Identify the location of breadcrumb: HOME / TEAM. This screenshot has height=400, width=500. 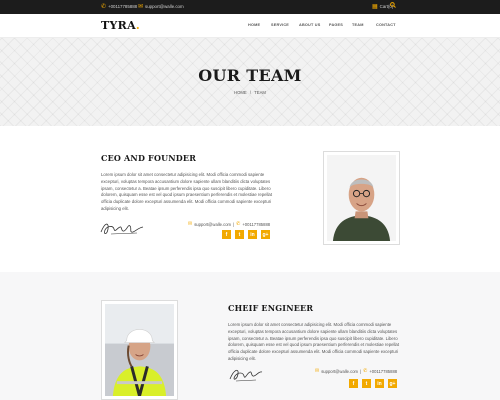
(250, 92).